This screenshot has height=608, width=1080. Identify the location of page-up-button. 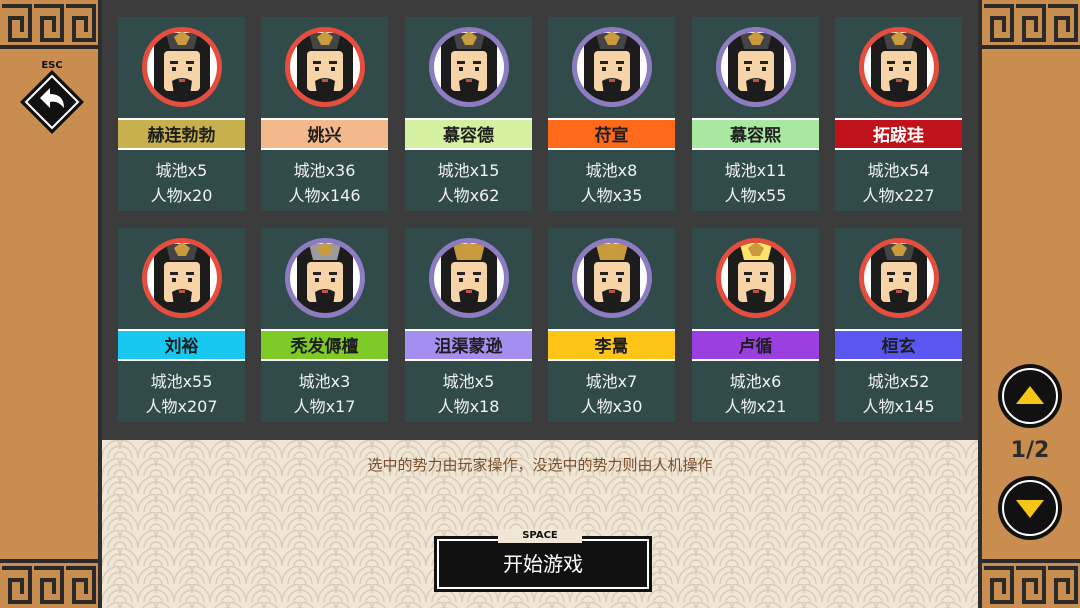
(1030, 396).